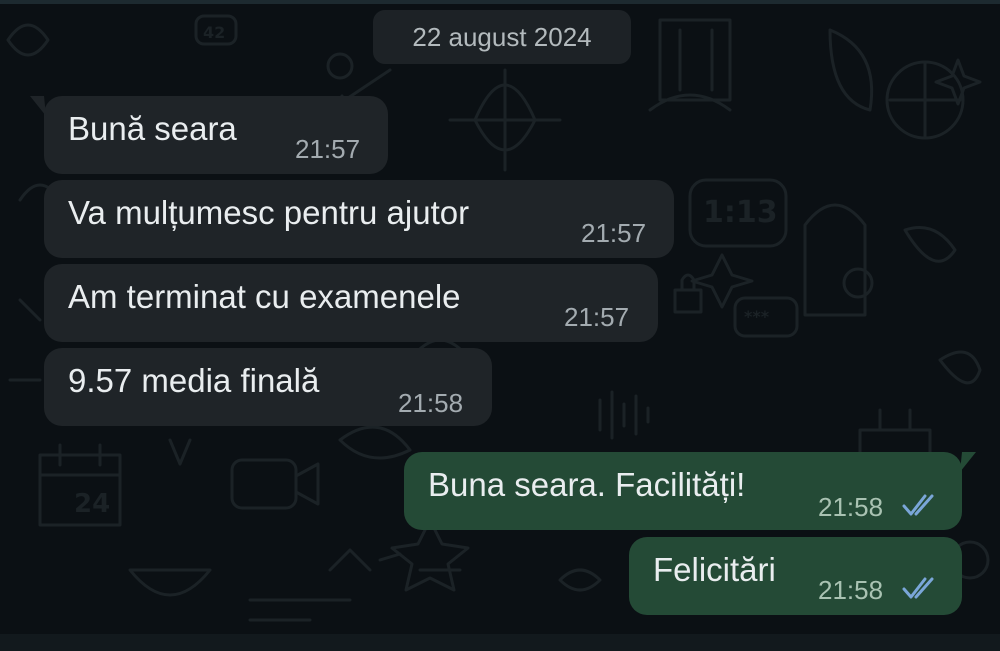  Describe the element at coordinates (795, 576) in the screenshot. I see `outgoing-message: Felicitări 21:58` at that location.